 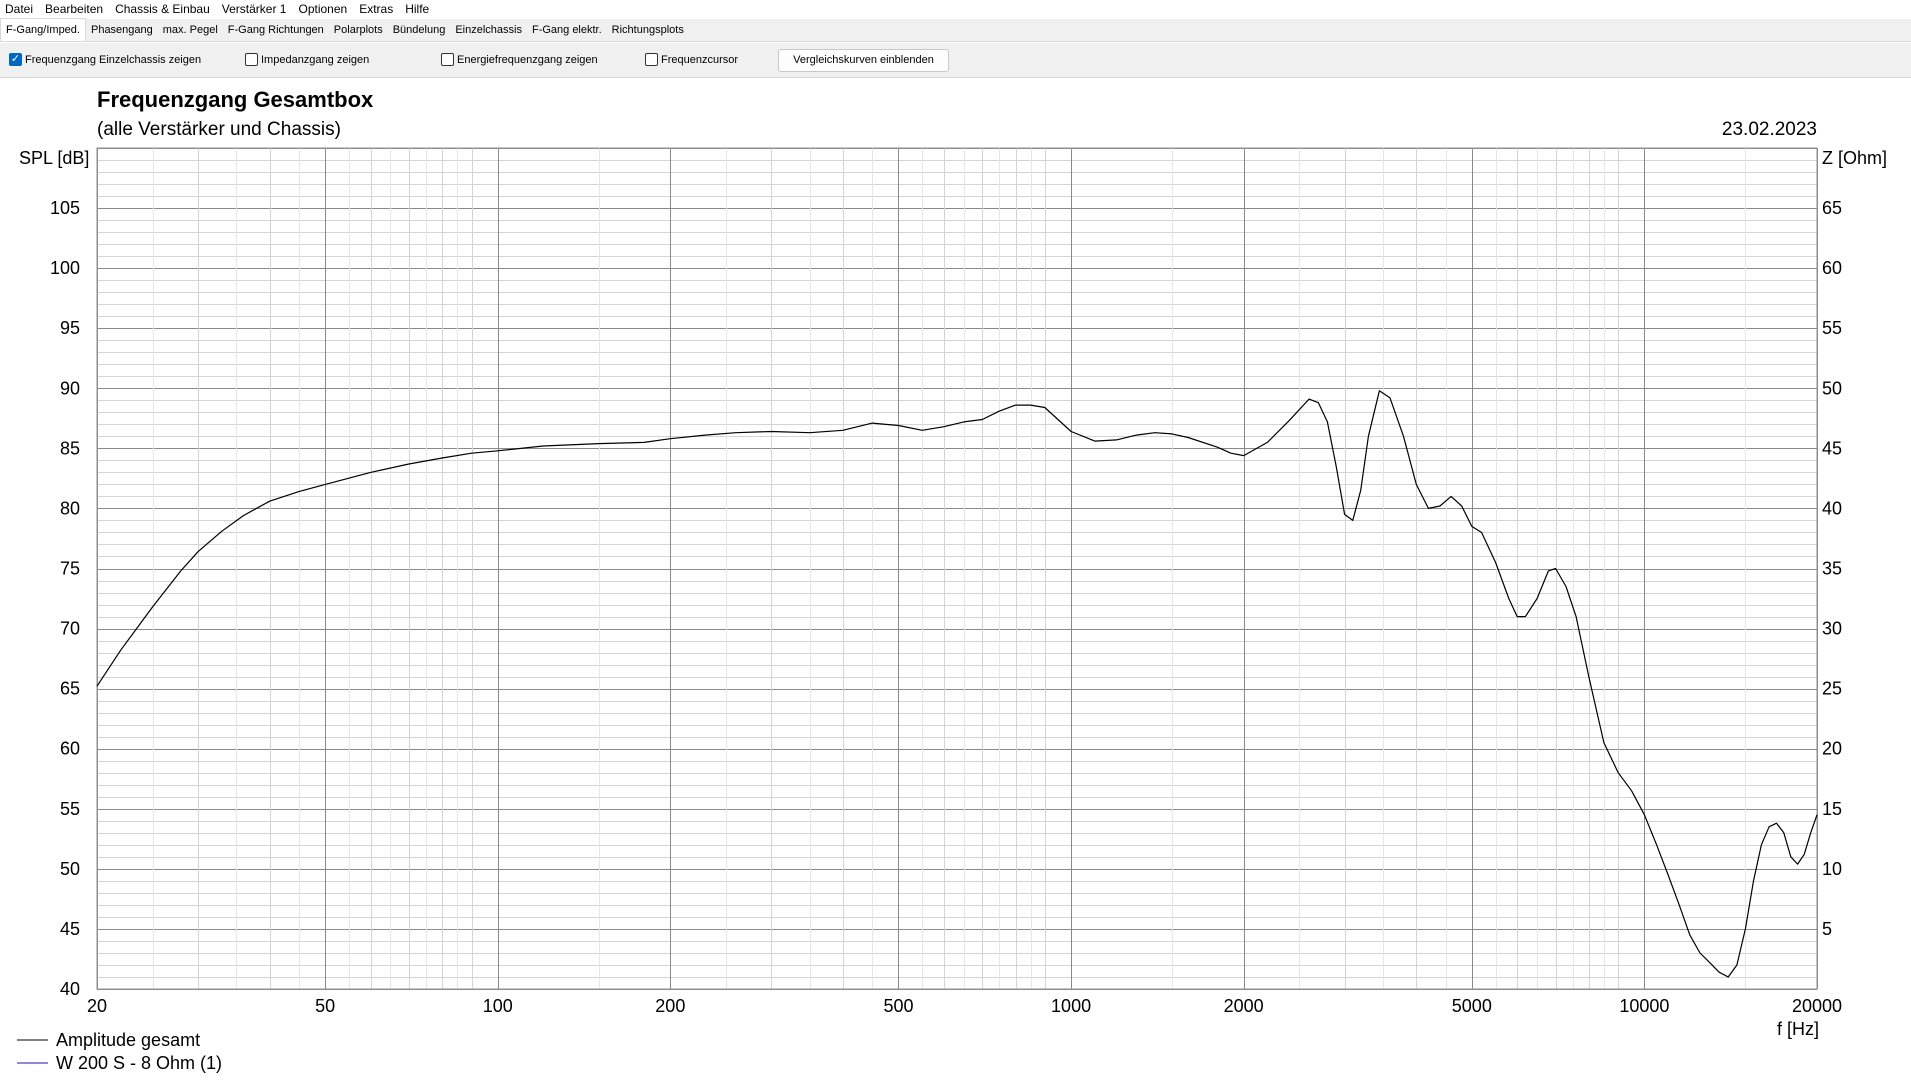 What do you see at coordinates (1832, 809) in the screenshot?
I see `y2-tick-label: 15` at bounding box center [1832, 809].